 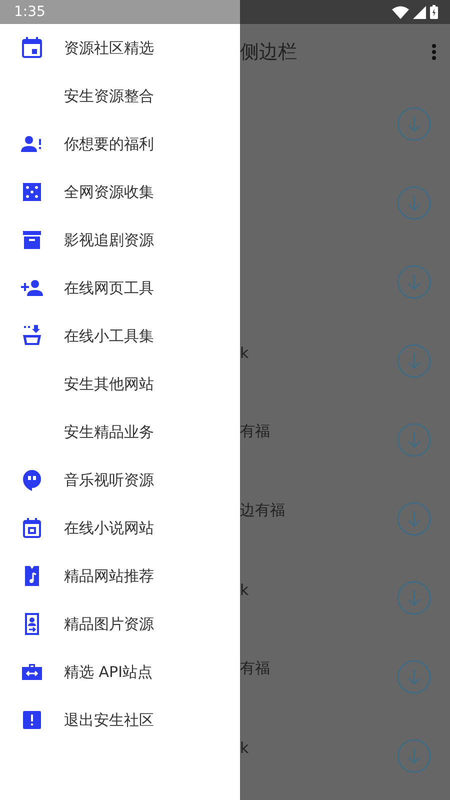 I want to click on wifi-icon, so click(x=400, y=12).